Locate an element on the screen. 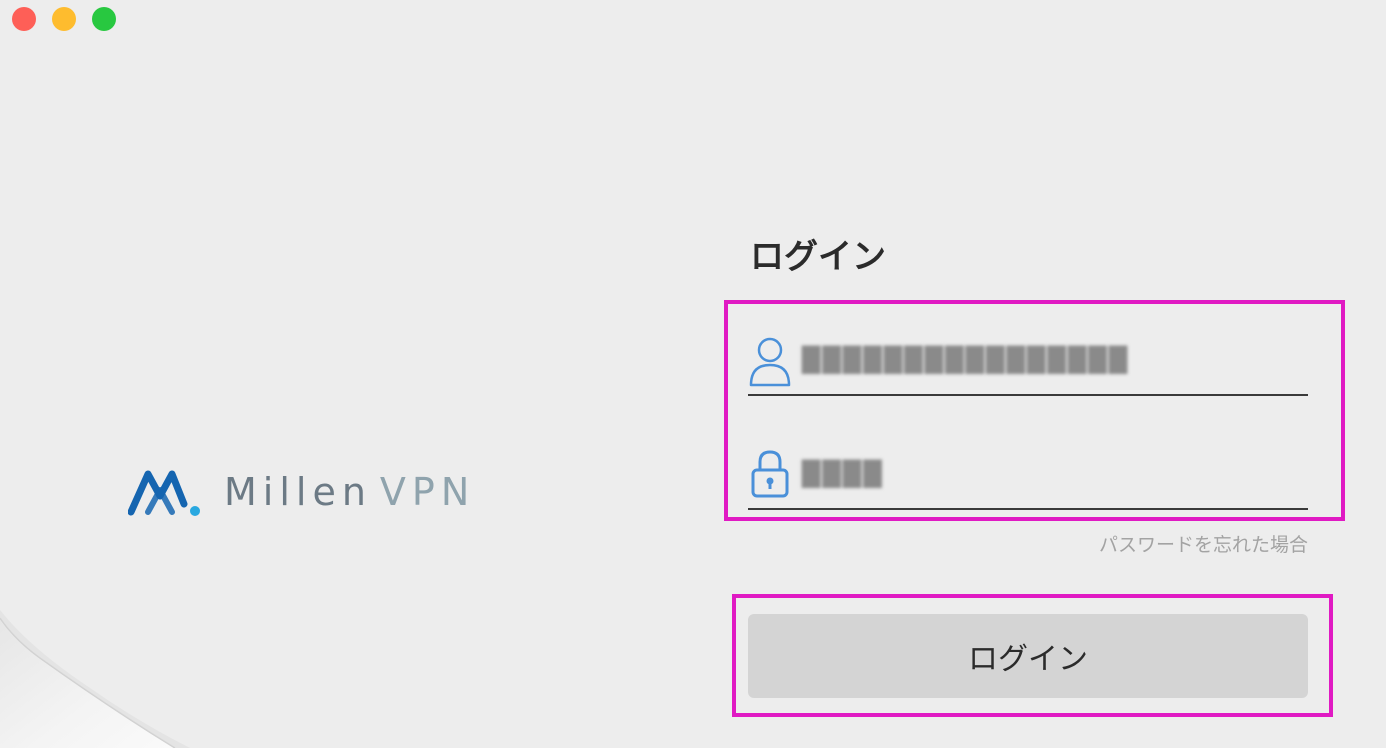 The width and height of the screenshot is (1386, 748). password-field: ████ is located at coordinates (1028, 475).